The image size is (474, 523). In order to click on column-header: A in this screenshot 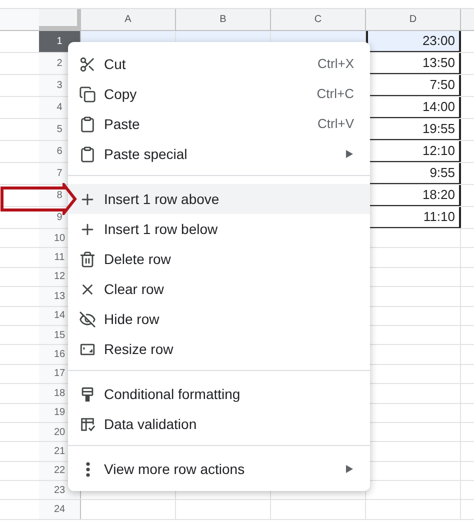, I will do `click(128, 19)`.